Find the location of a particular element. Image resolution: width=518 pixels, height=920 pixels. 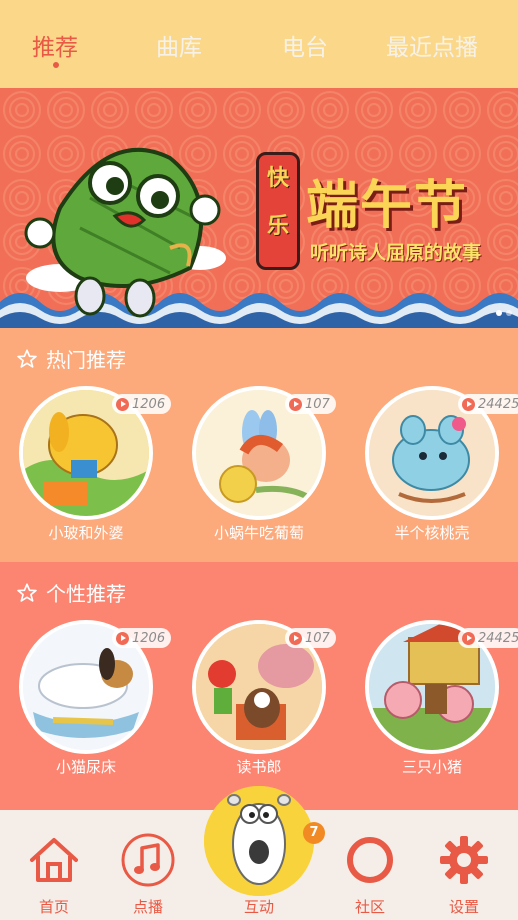

story-card: 1206 小玻和外婆 is located at coordinates (94, 476).